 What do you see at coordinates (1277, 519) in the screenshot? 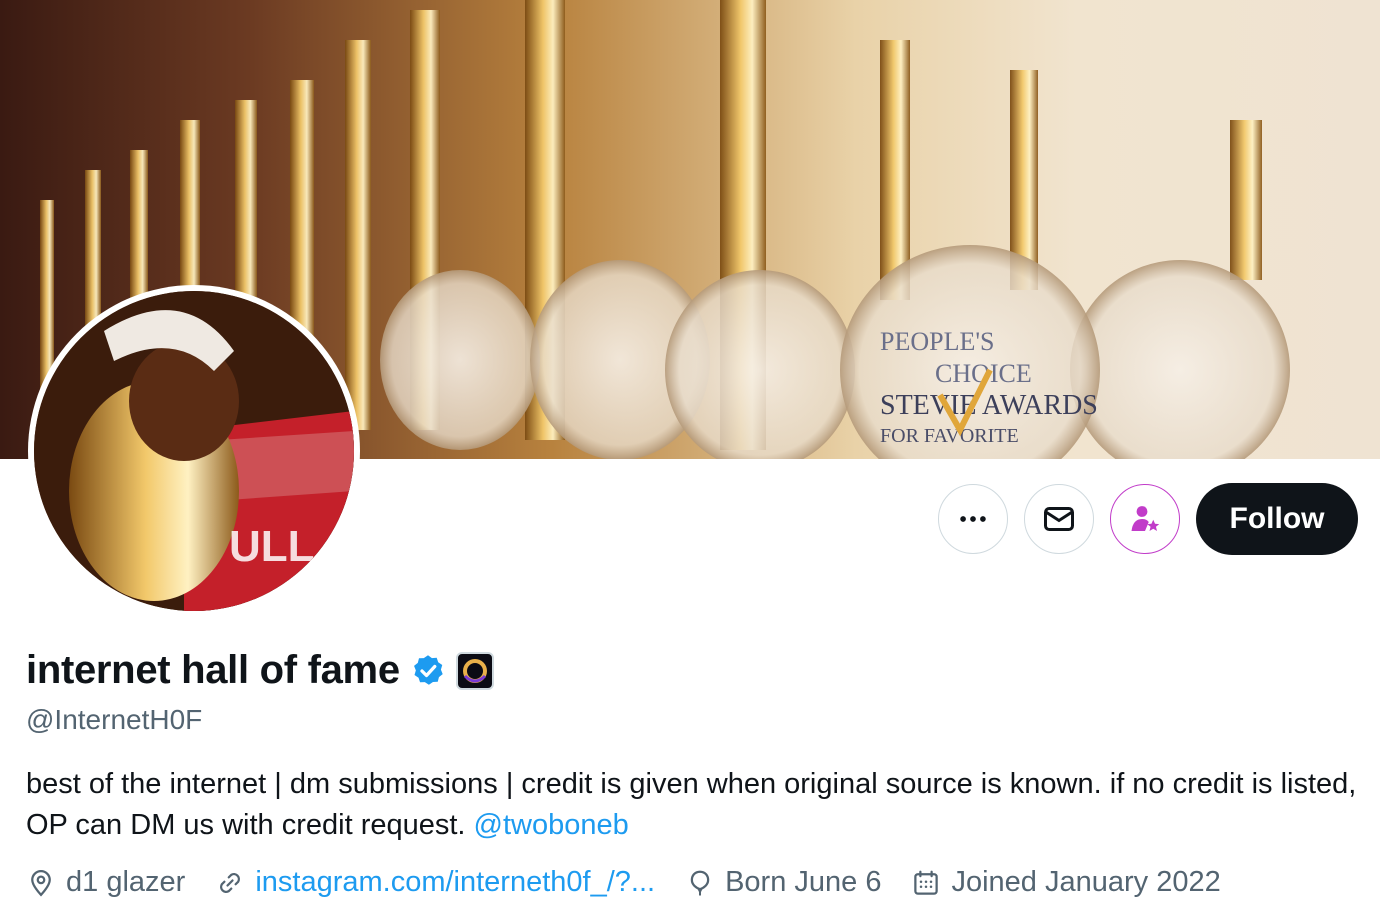
I see `follow-button: Follow` at bounding box center [1277, 519].